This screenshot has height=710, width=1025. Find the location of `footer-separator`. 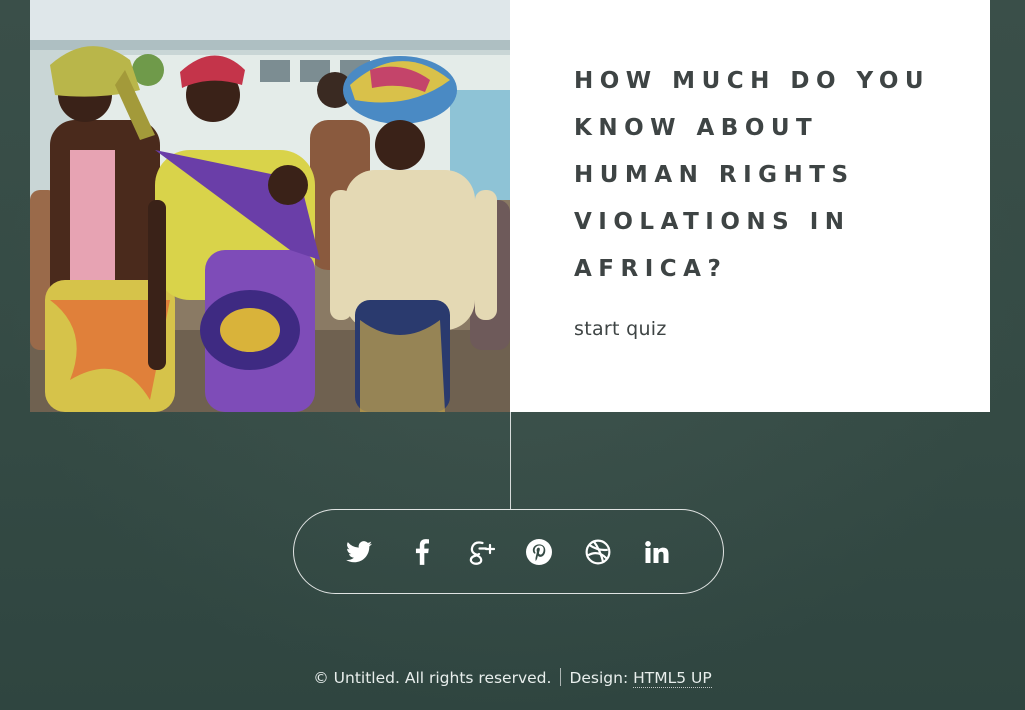

footer-separator is located at coordinates (561, 677).